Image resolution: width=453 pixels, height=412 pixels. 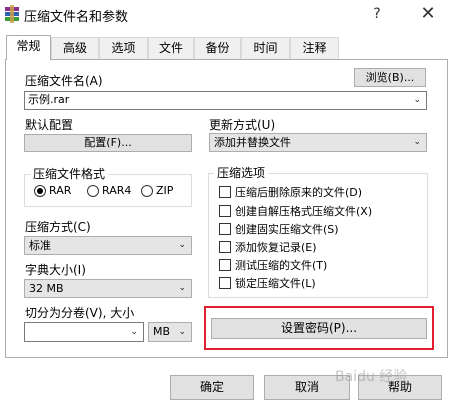 What do you see at coordinates (40, 245) in the screenshot?
I see `compression-method-value: 标准` at bounding box center [40, 245].